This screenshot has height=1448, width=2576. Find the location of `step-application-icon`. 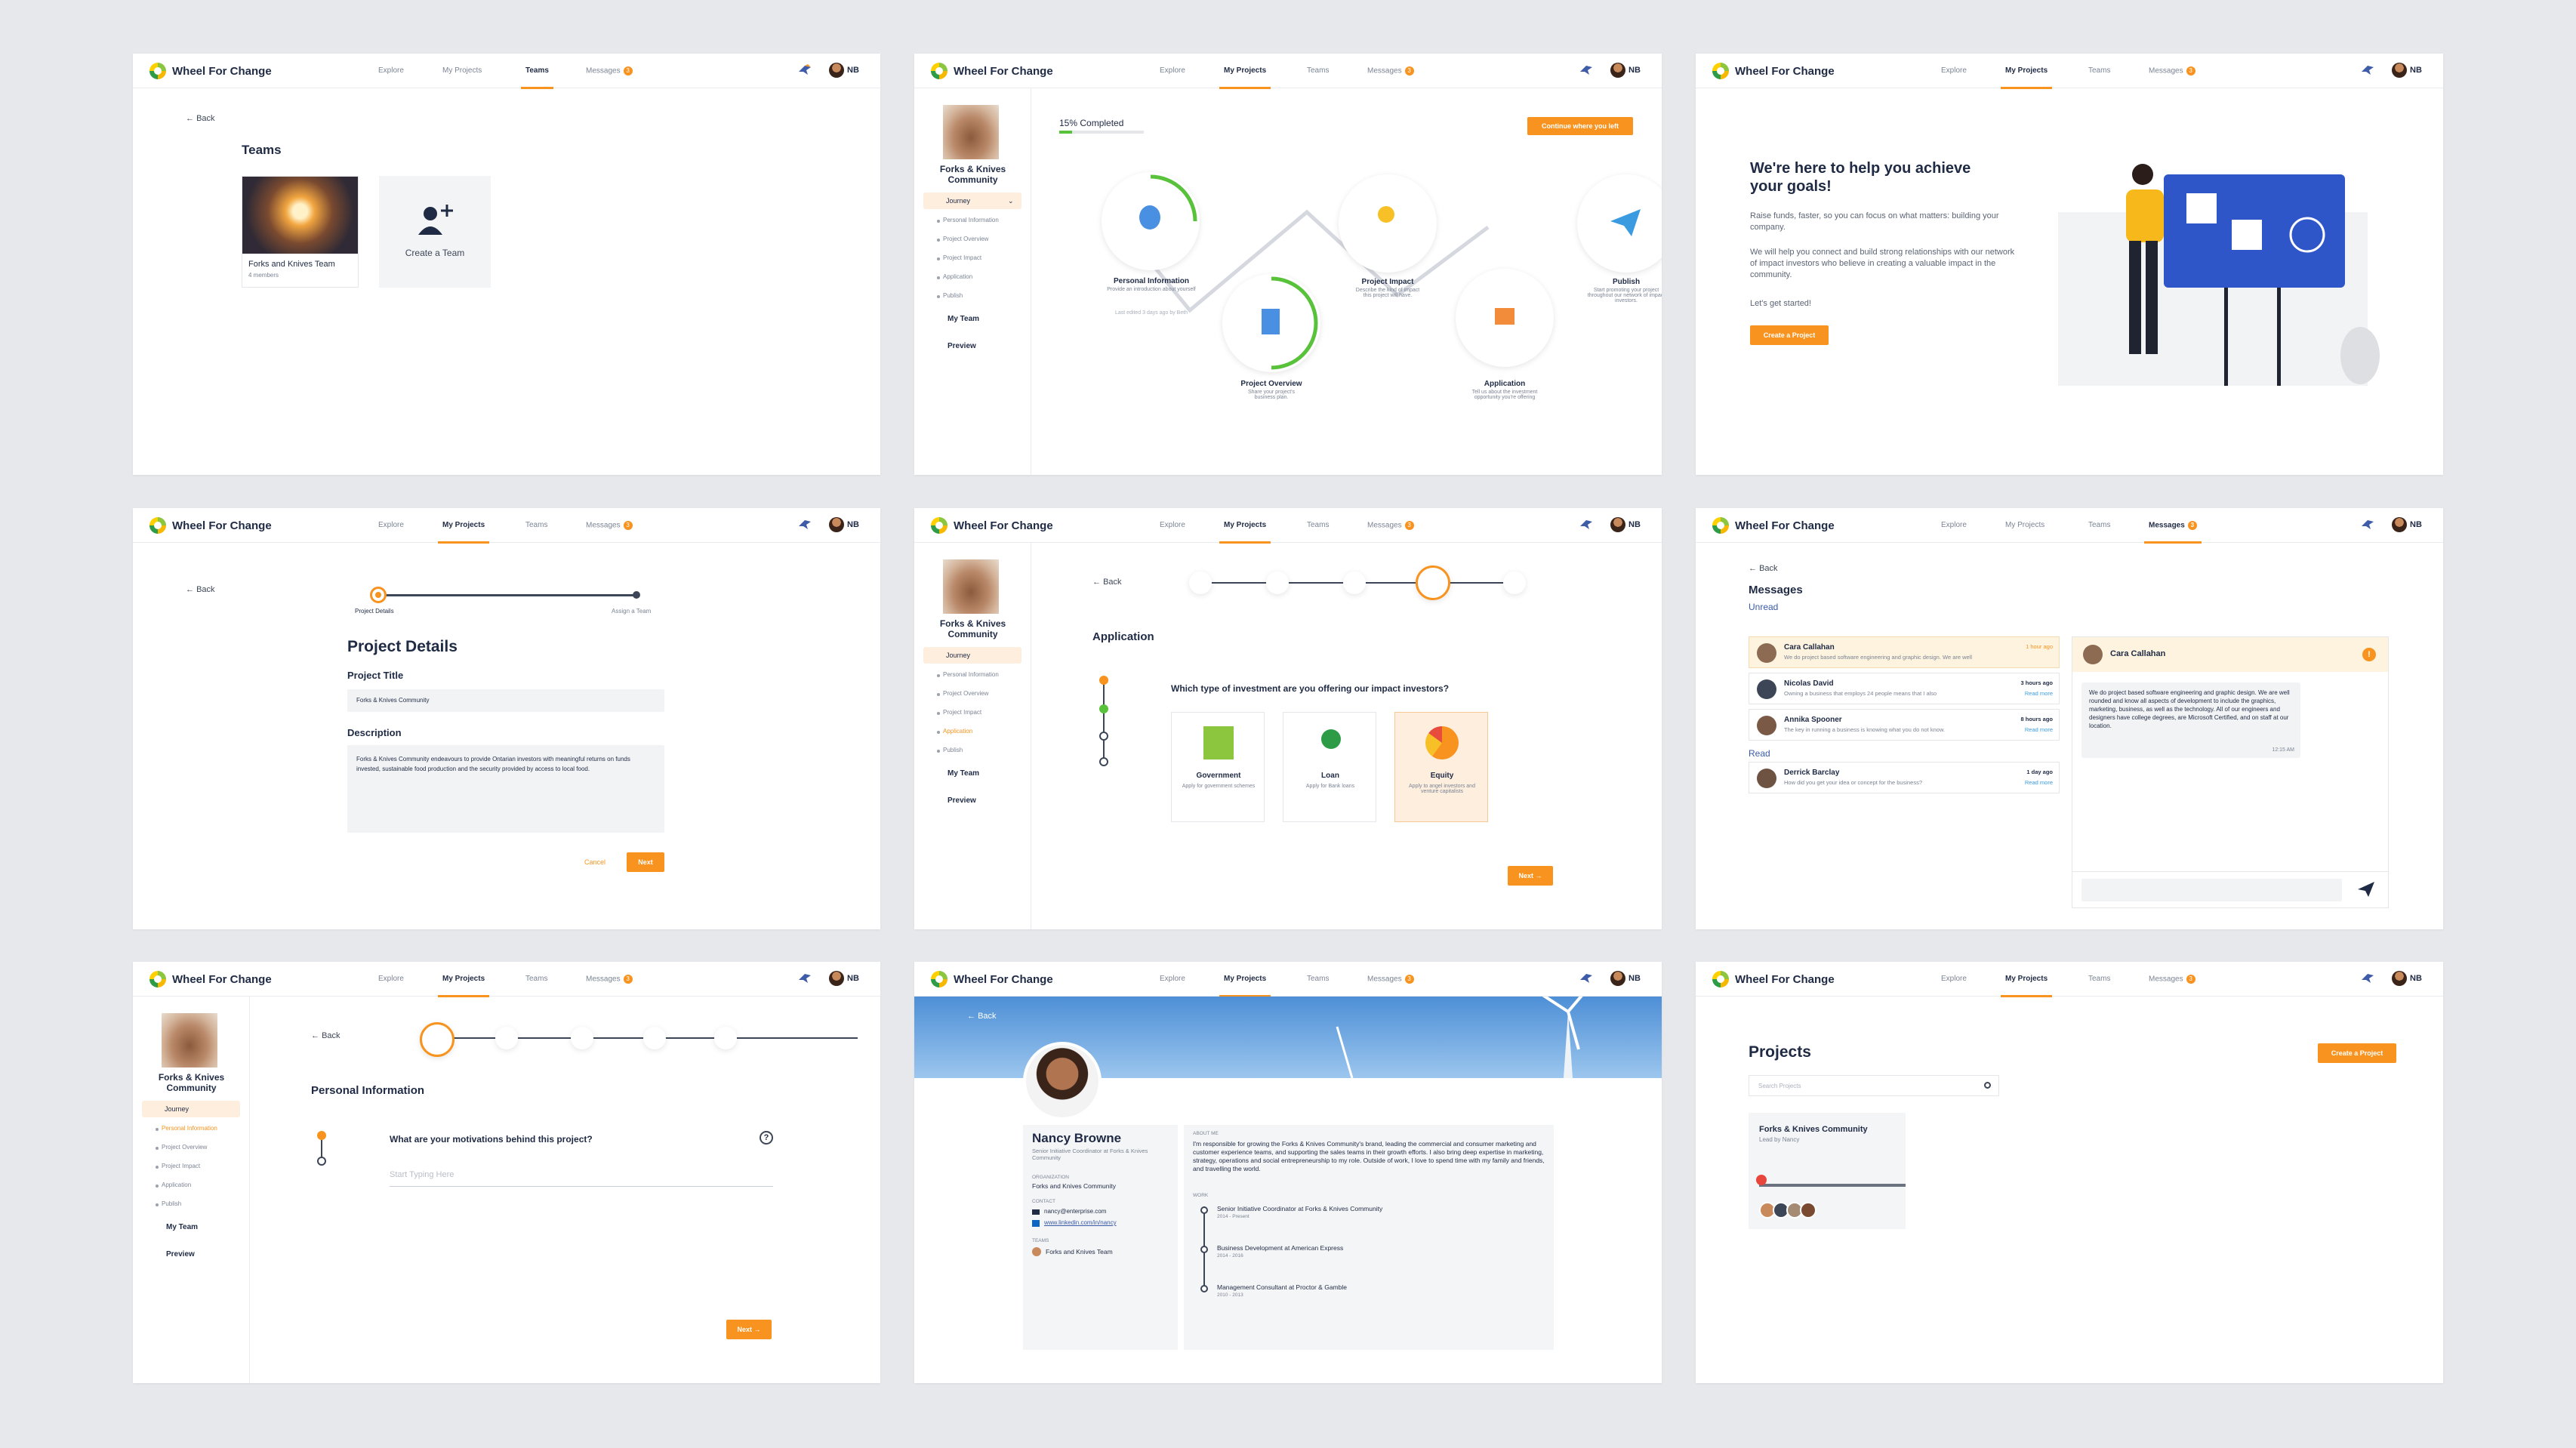

step-application-icon is located at coordinates (654, 1038).